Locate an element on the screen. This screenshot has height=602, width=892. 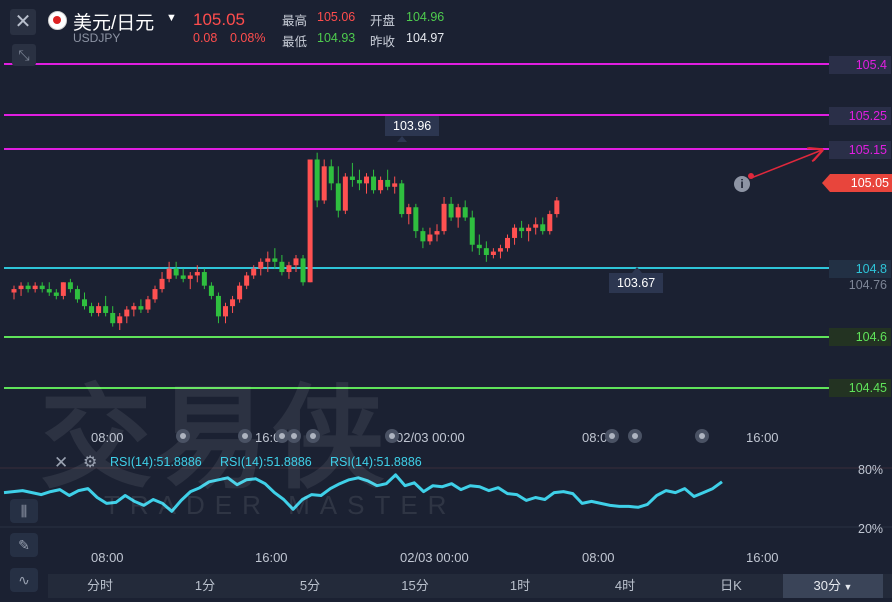
tab-timeframe-label: 30分 is located at coordinates (827, 585).